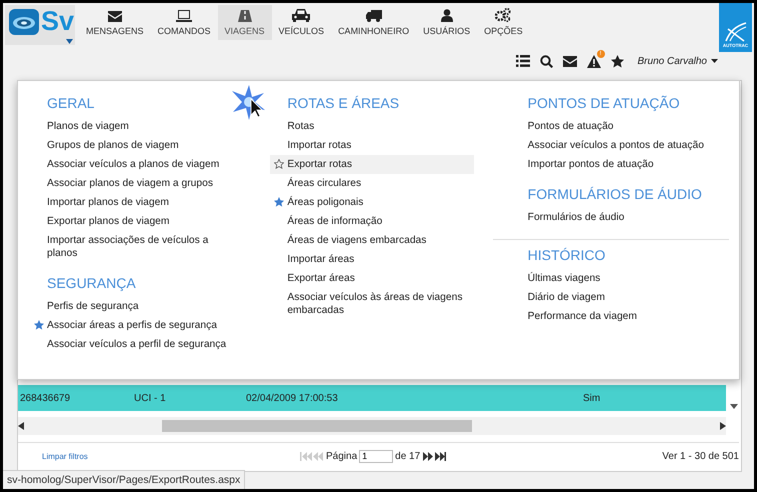  Describe the element at coordinates (446, 15) in the screenshot. I see `user-icon` at that location.